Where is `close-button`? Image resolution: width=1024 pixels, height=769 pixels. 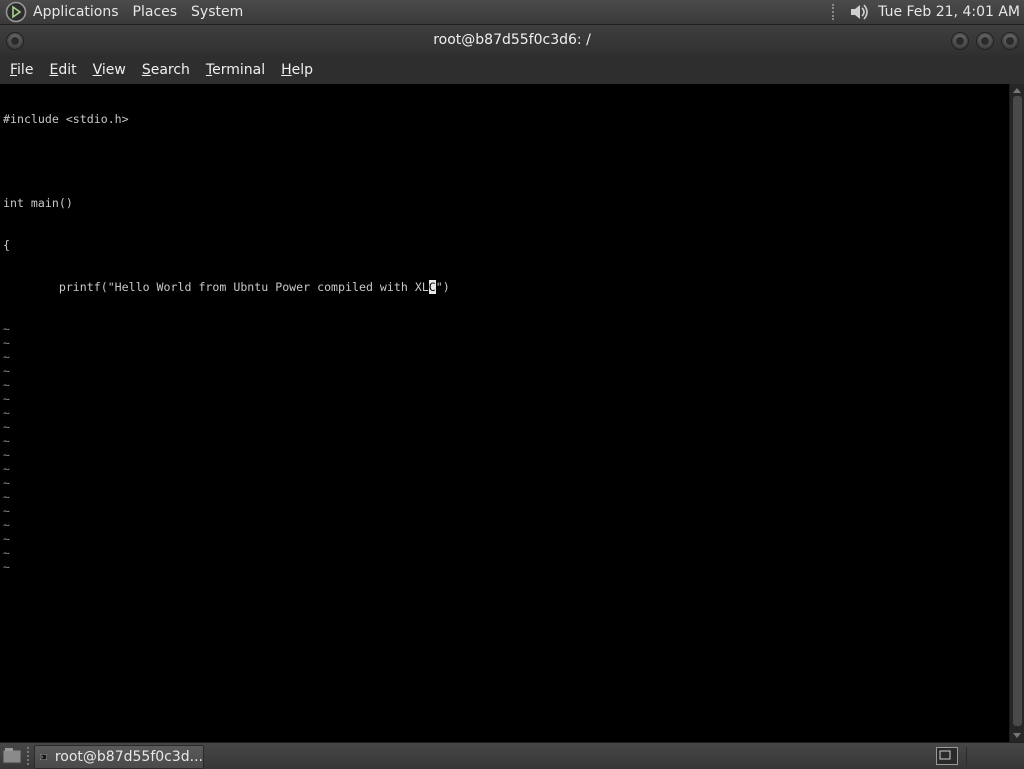
close-button is located at coordinates (1010, 41).